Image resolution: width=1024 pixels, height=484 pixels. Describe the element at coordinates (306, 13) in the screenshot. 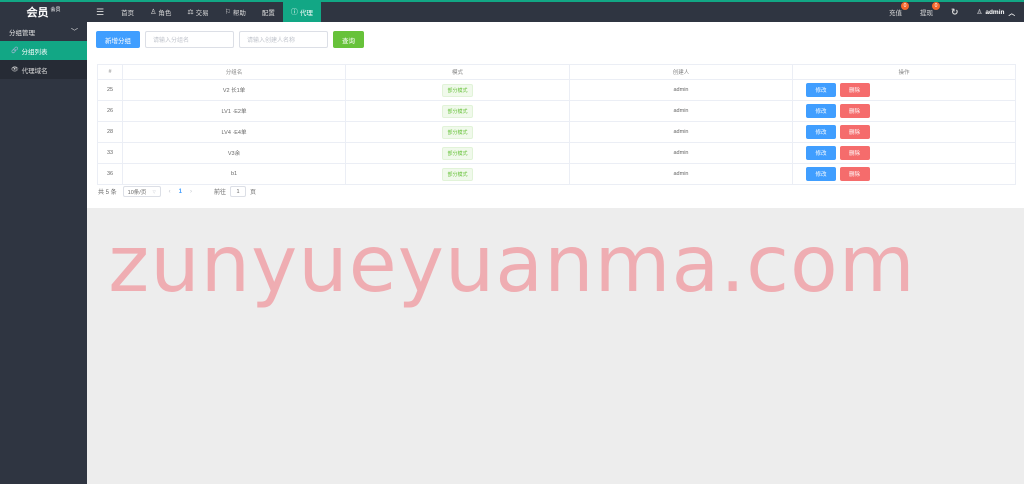

I see `nav-item-label: 代理` at that location.